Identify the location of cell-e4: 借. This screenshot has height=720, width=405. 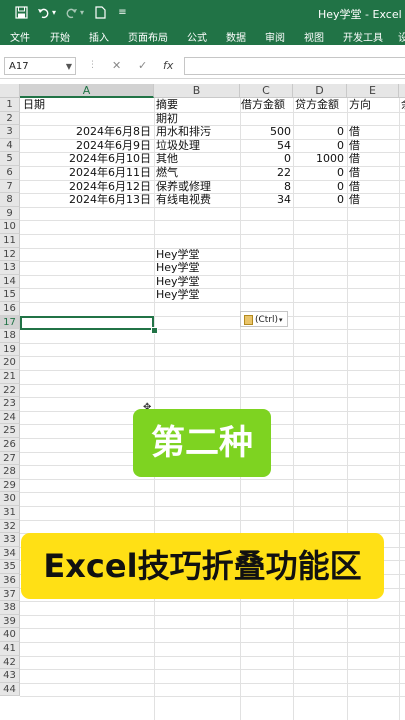
(373, 146).